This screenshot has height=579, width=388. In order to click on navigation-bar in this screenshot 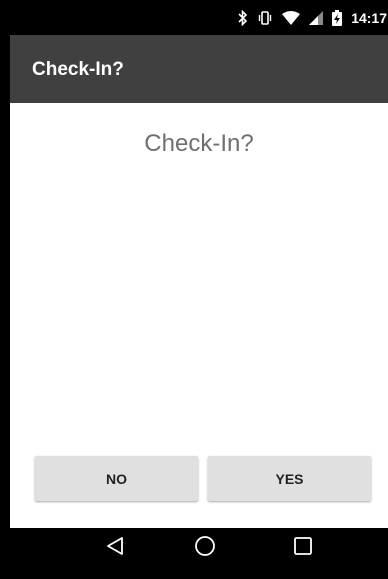, I will do `click(199, 548)`.